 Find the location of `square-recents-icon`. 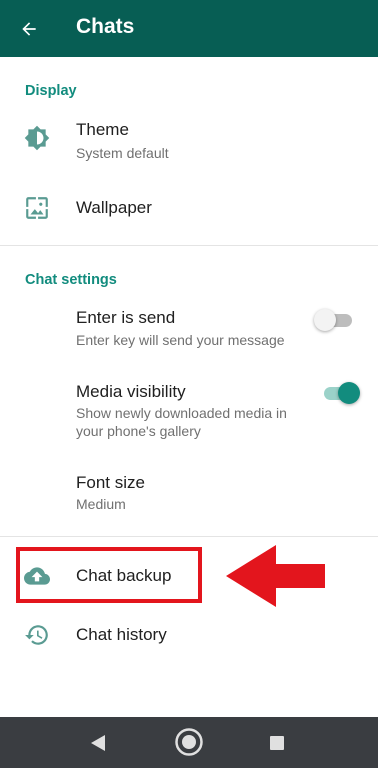

square-recents-icon is located at coordinates (277, 743).